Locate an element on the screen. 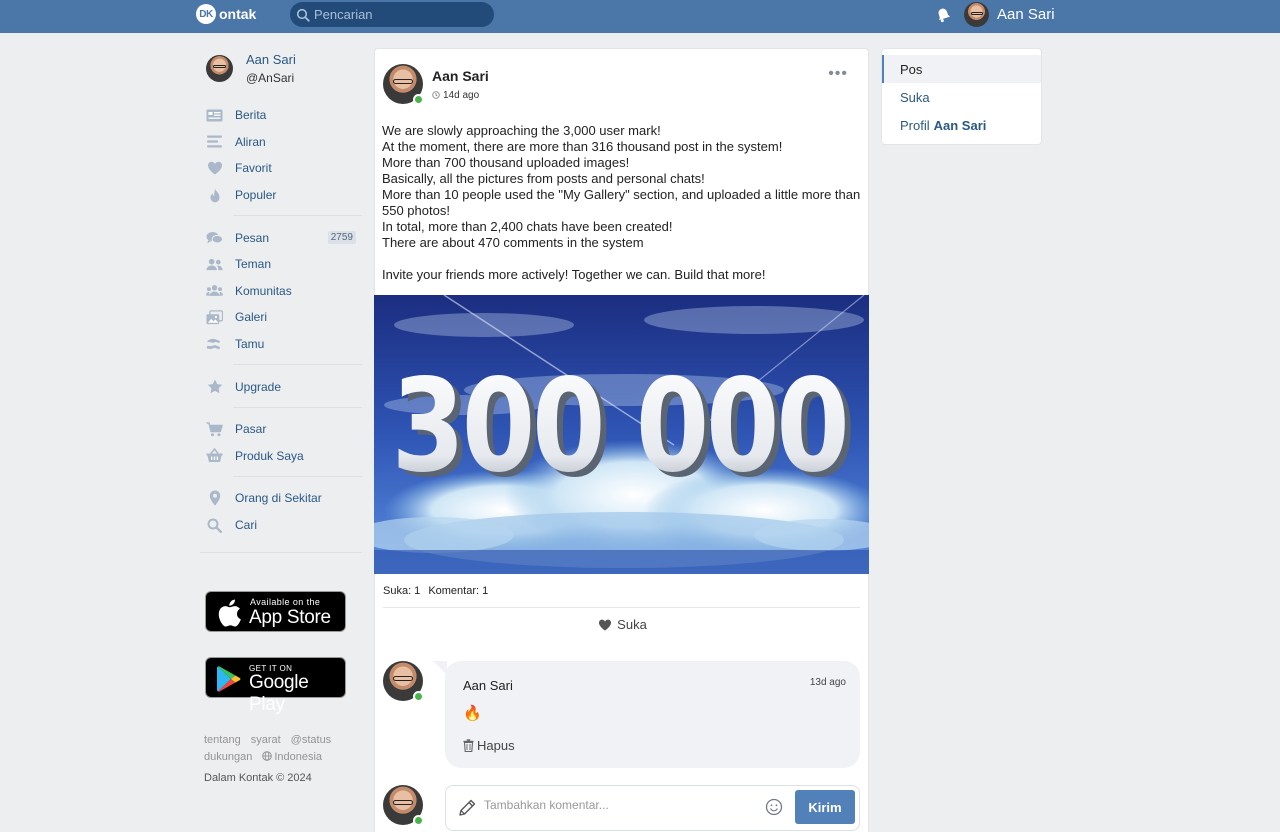 The height and width of the screenshot is (832, 1280). trash-icon is located at coordinates (468, 745).